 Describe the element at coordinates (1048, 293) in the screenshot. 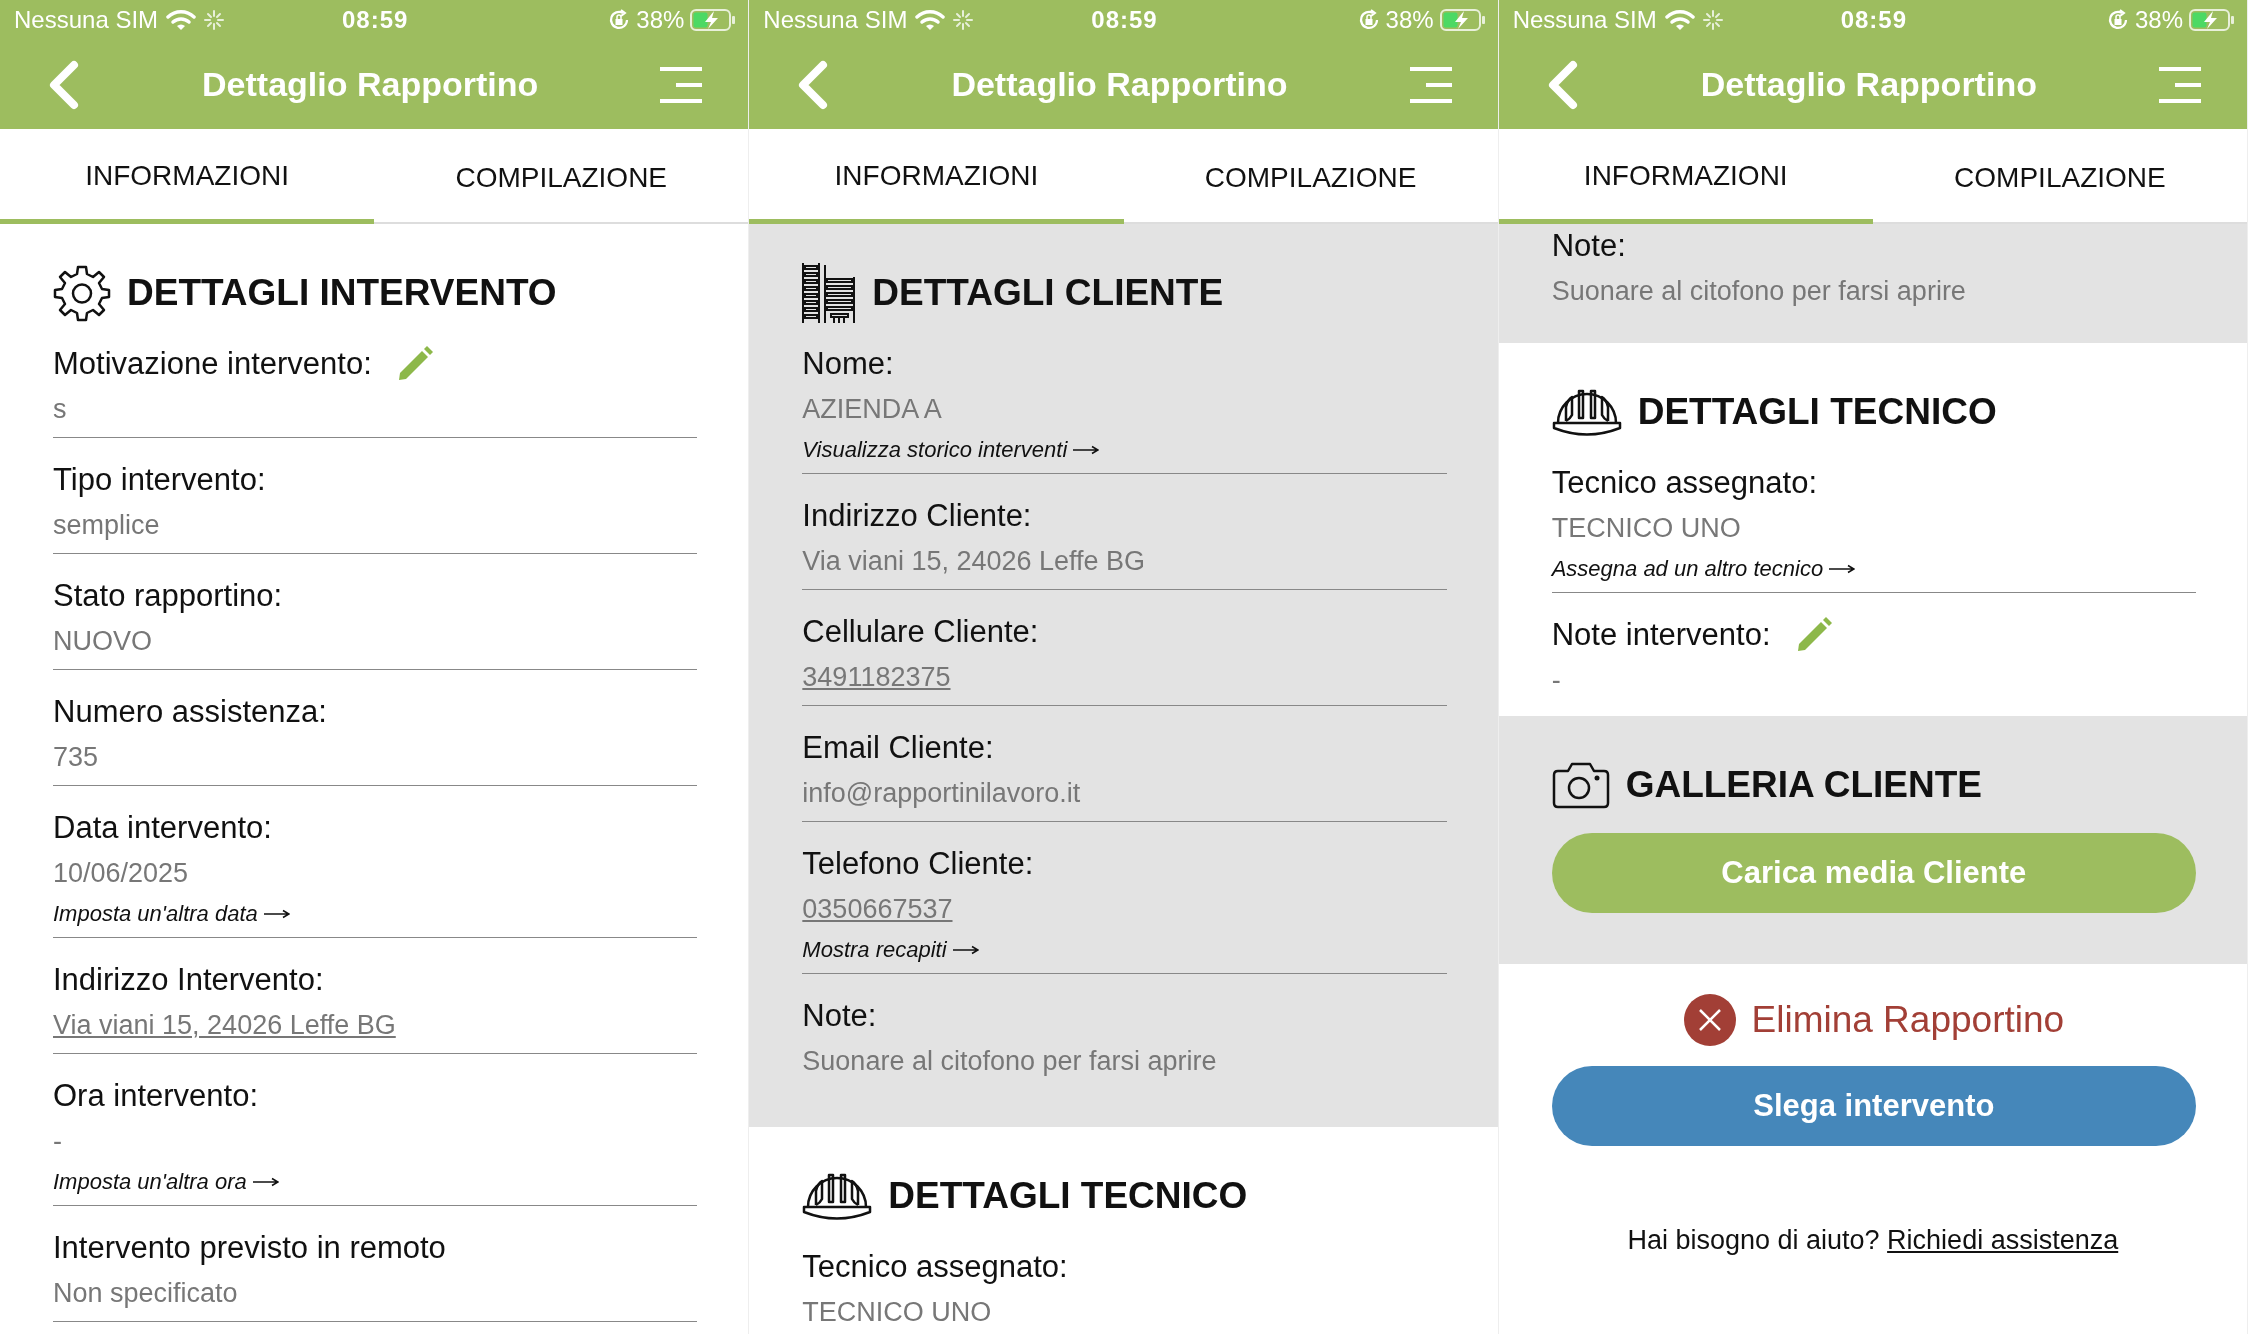

I see `section-title: DETTAGLI CLIENTE` at that location.